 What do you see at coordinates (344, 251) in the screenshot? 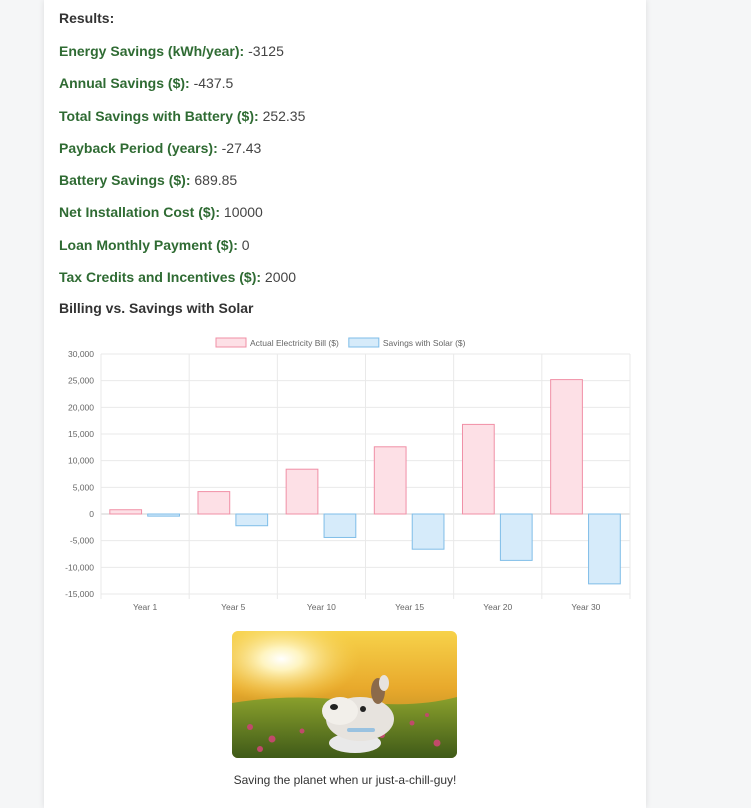
I see `result-loan-monthly-payment: Loan Monthly Payment ($): 0` at bounding box center [344, 251].